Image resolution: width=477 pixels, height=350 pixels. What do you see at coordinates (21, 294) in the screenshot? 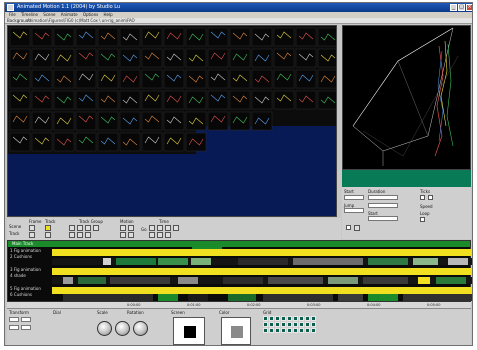
I see `track-label-6: 6 Cushions` at bounding box center [21, 294].